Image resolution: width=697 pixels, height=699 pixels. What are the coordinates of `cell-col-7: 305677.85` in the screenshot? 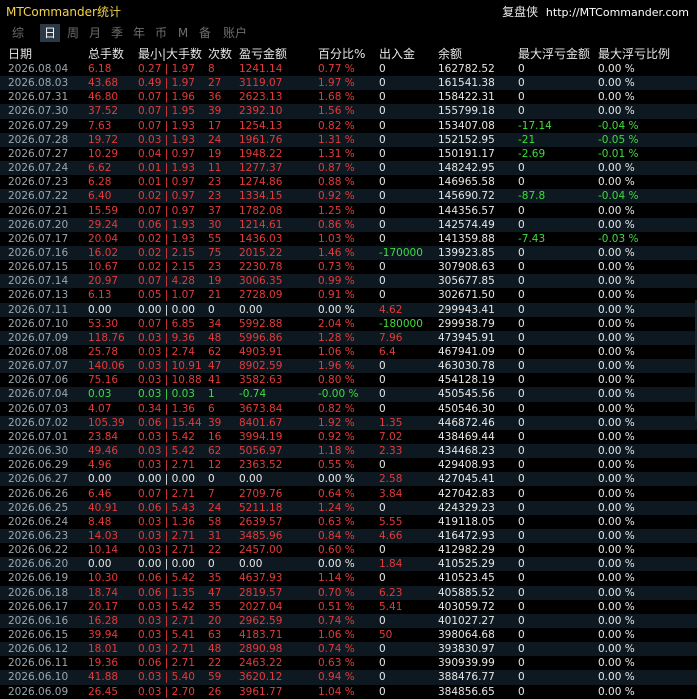 It's located at (466, 281).